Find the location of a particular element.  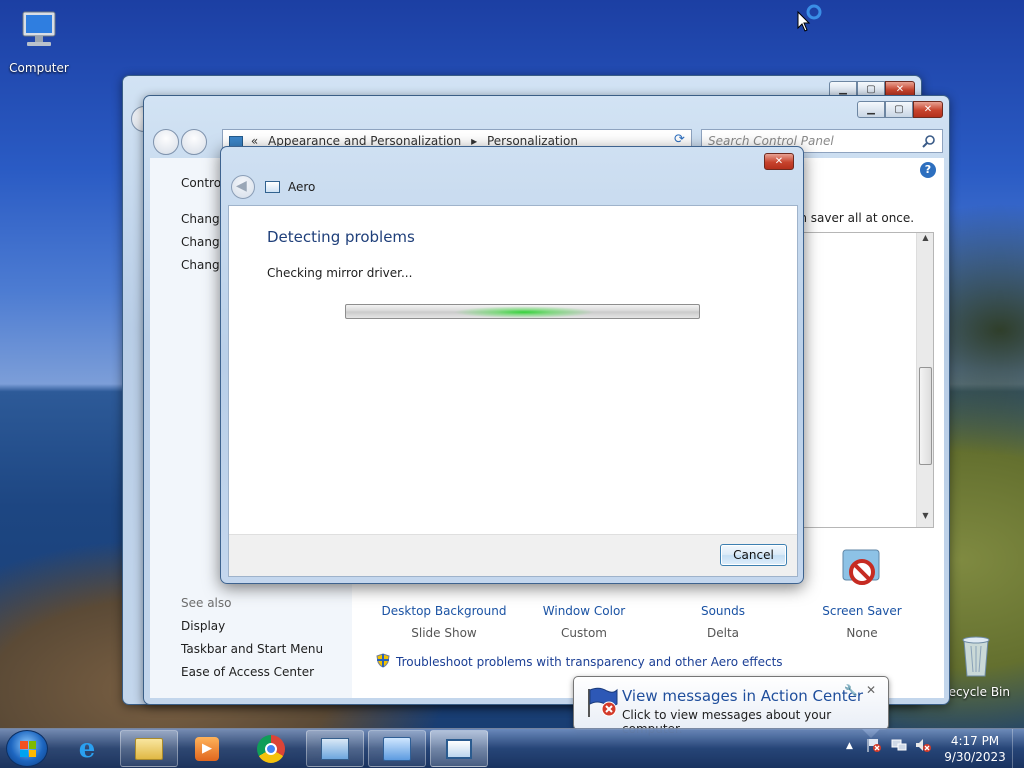

help-icon: ? is located at coordinates (928, 170).